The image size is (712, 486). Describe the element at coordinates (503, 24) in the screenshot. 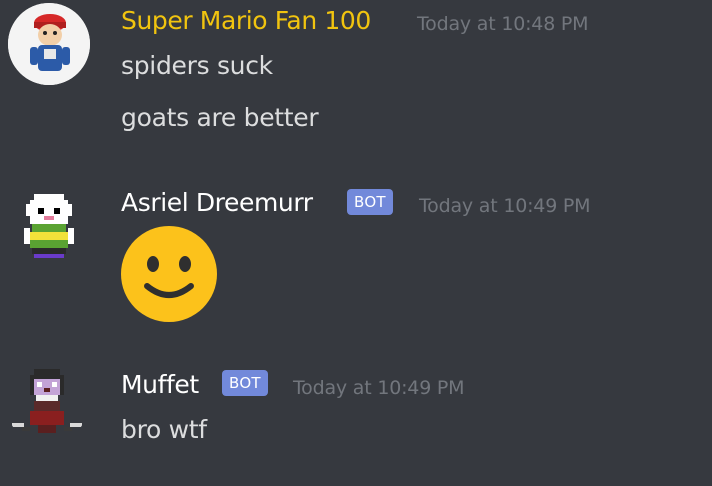

I see `message-timestamp: Today at 10:48 PM` at that location.